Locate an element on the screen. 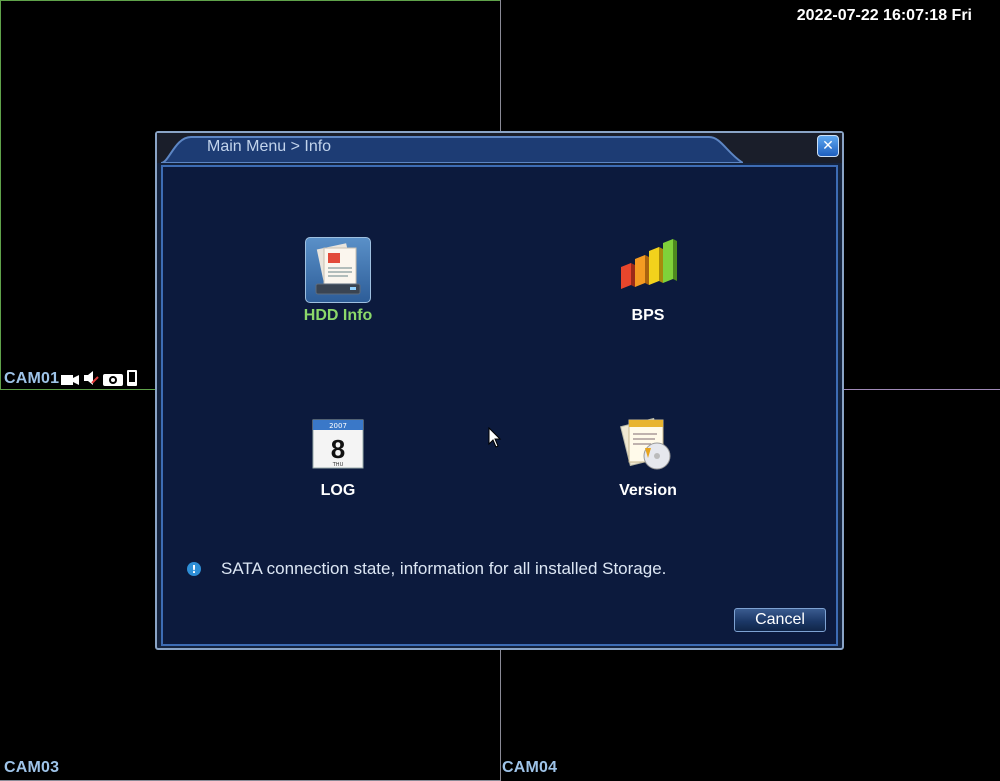  menu-item-hdd-info: HDD Info is located at coordinates (338, 281).